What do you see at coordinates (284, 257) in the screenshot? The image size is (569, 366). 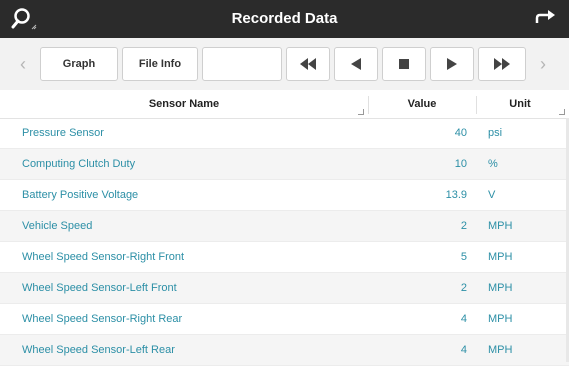 I see `table-row: Wheel Speed Sensor-Right Front 5 MPH` at bounding box center [284, 257].